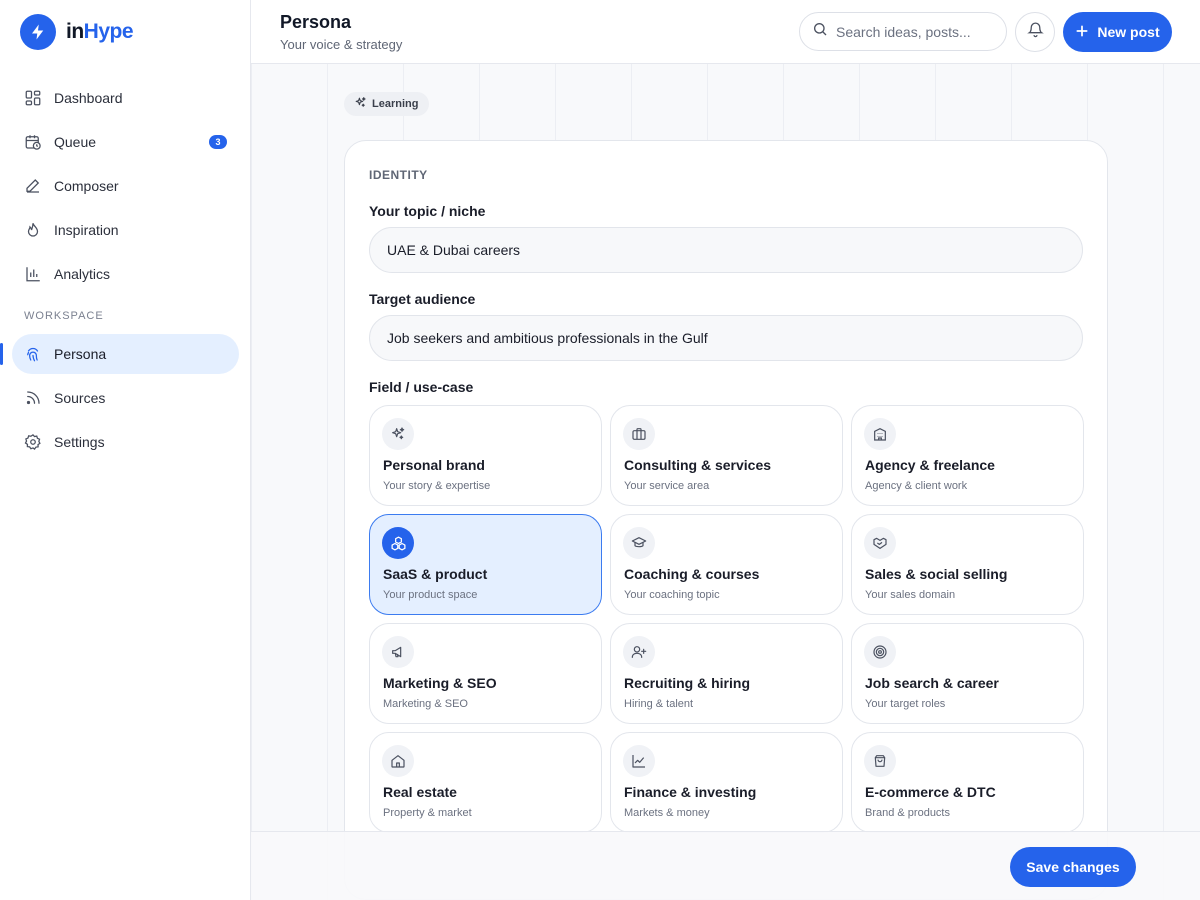  I want to click on use-case-tile-finance: Finance & investing Markets & money, so click(726, 782).